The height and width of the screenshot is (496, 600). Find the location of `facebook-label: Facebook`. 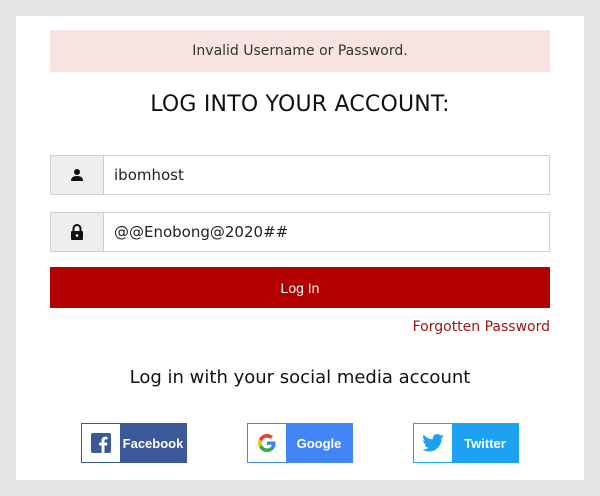

facebook-label: Facebook is located at coordinates (153, 443).